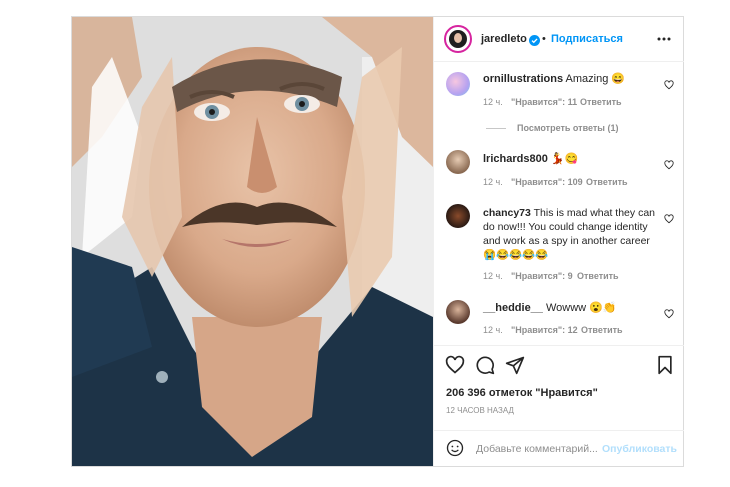  What do you see at coordinates (513, 308) in the screenshot?
I see `comment-username: __heddie__` at bounding box center [513, 308].